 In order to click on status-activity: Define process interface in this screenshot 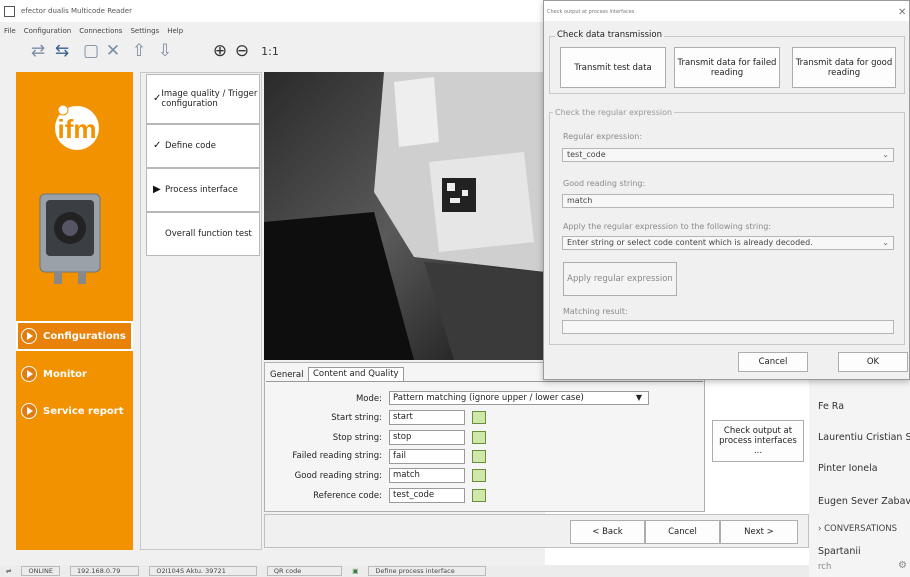, I will do `click(427, 571)`.